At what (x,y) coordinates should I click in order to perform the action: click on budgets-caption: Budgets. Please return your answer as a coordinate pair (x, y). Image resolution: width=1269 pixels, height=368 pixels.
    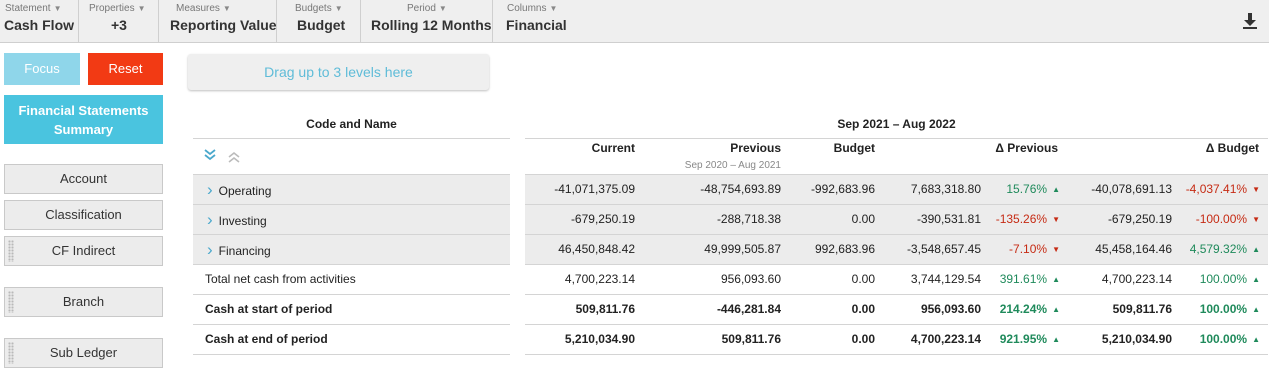
    Looking at the image, I should click on (313, 8).